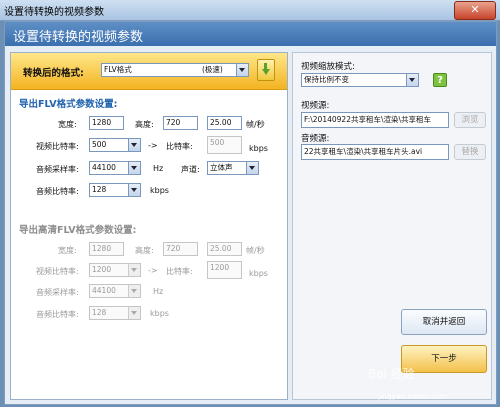 Image resolution: width=500 pixels, height=407 pixels. What do you see at coordinates (258, 273) in the screenshot?
I see `hdflv-bitrate-unit: kbps` at bounding box center [258, 273].